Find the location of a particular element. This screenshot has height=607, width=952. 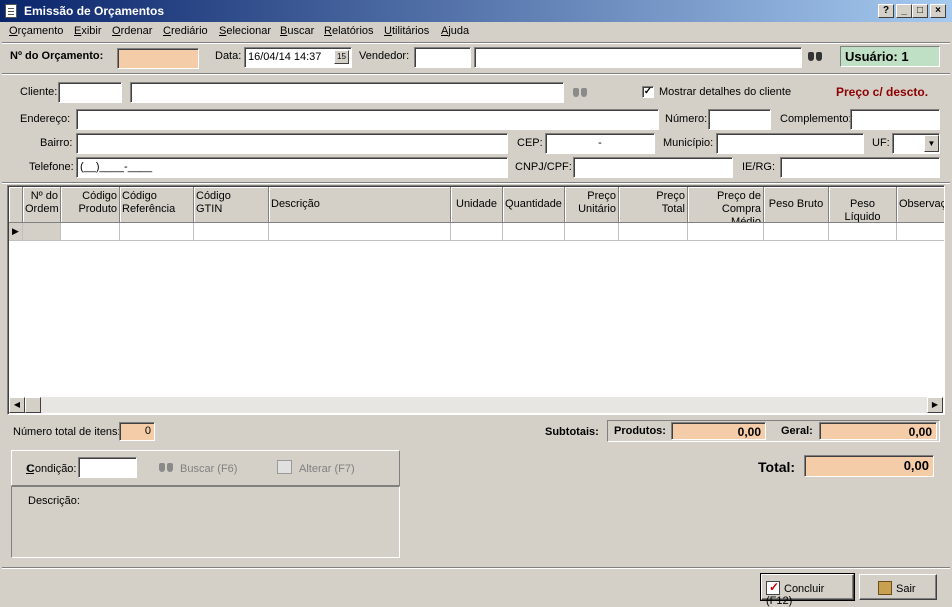

menu-utilitarios: Utilitários is located at coordinates (406, 31).